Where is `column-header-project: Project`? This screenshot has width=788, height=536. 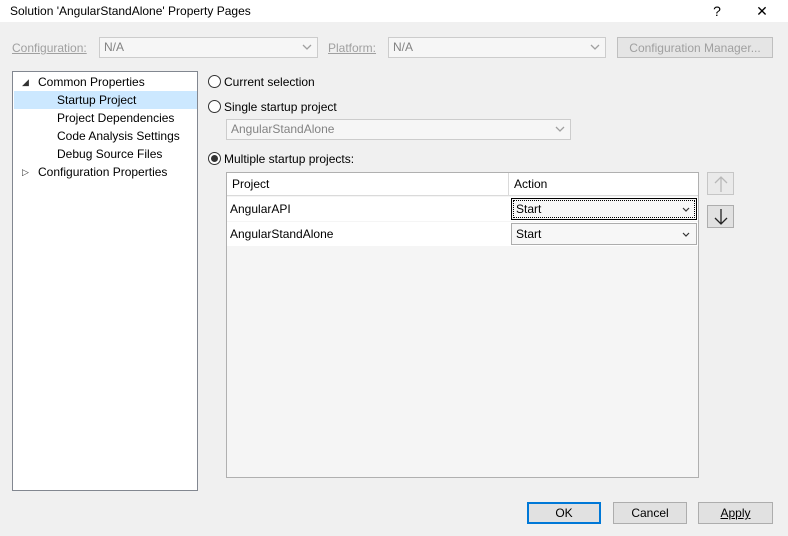 column-header-project: Project is located at coordinates (368, 184).